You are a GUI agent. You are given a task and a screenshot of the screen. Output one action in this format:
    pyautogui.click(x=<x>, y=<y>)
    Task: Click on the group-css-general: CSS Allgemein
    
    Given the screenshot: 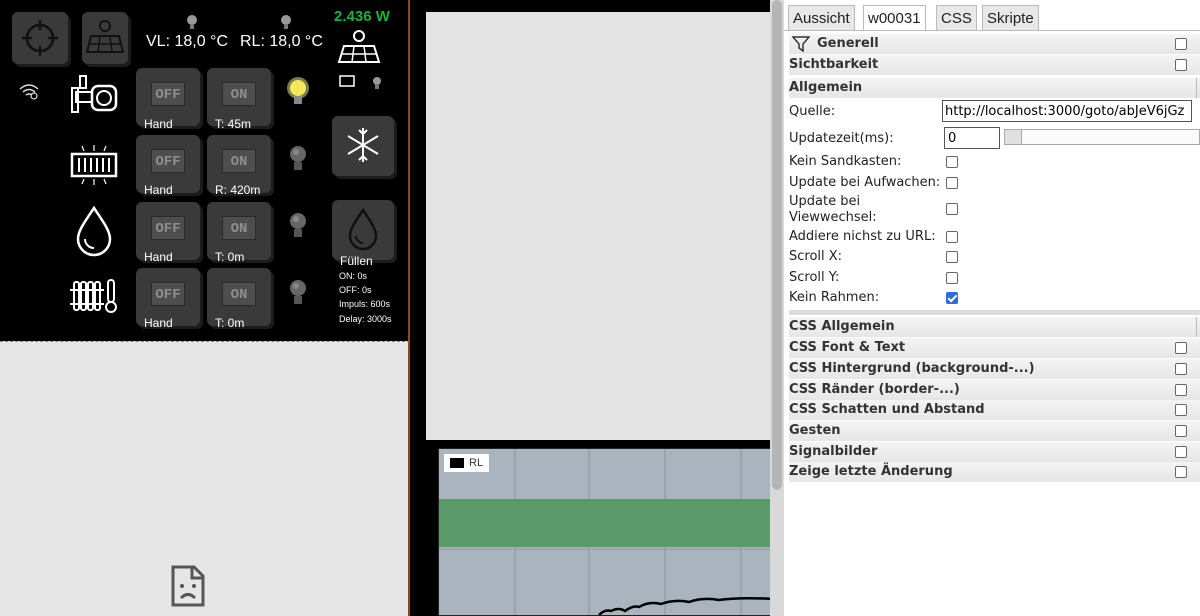 What is the action you would take?
    pyautogui.click(x=994, y=327)
    